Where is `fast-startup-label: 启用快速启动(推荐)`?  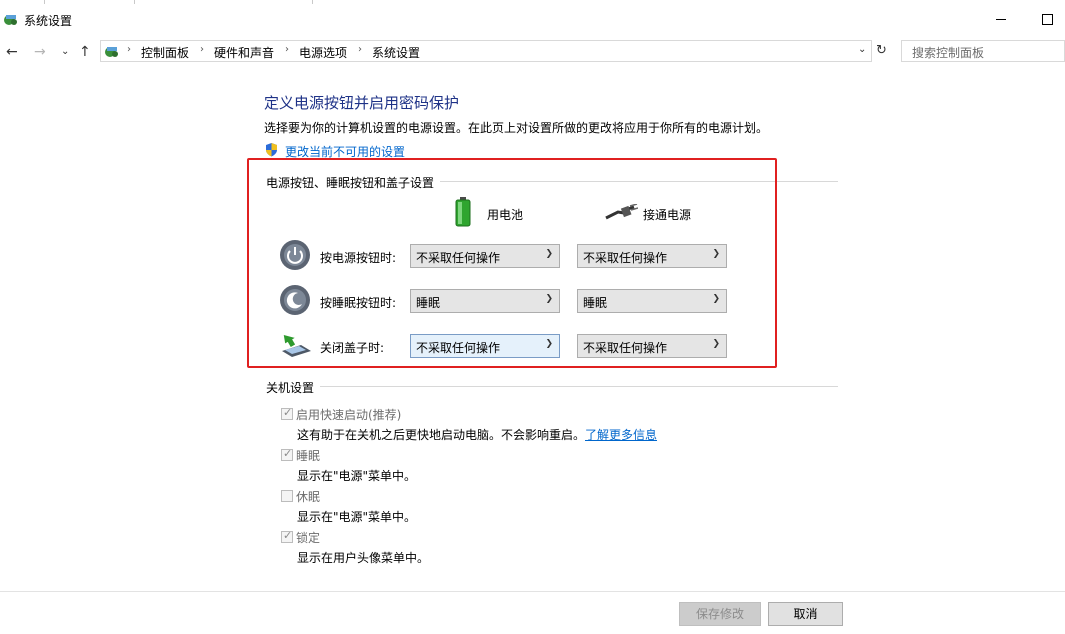
fast-startup-label: 启用快速启动(推荐) is located at coordinates (349, 415).